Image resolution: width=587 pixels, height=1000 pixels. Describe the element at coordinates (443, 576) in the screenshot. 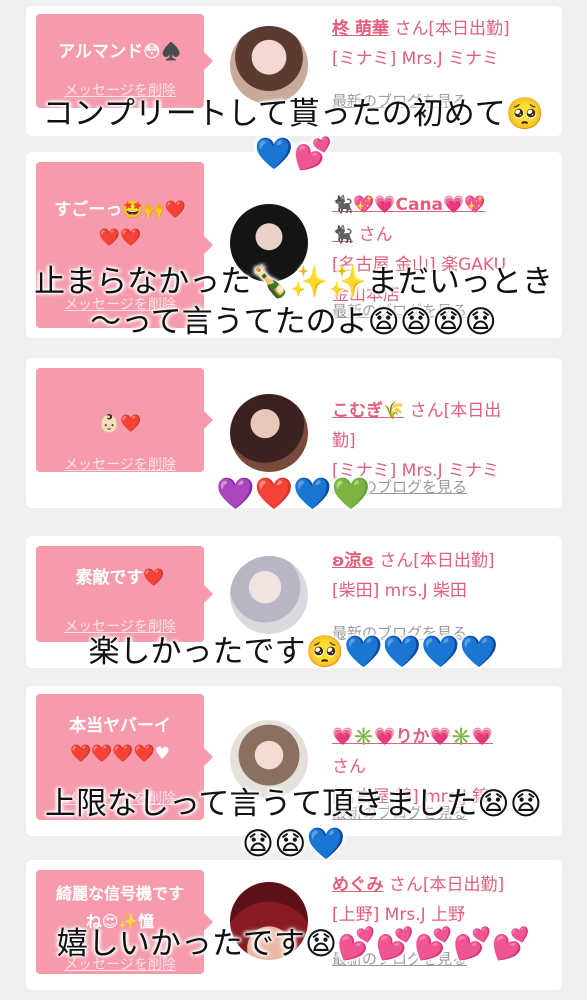

I see `cast-info: ʚ涼ɞ さん[本日出勤] [柴田] mrs.J 柴田` at that location.